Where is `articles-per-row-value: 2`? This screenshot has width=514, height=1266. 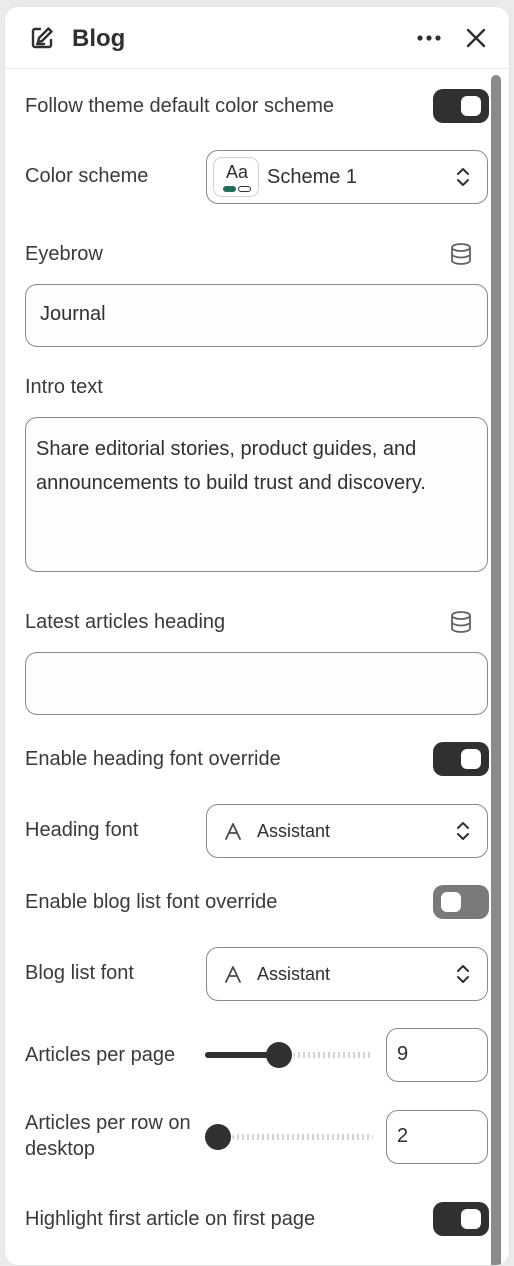 articles-per-row-value: 2 is located at coordinates (403, 1136).